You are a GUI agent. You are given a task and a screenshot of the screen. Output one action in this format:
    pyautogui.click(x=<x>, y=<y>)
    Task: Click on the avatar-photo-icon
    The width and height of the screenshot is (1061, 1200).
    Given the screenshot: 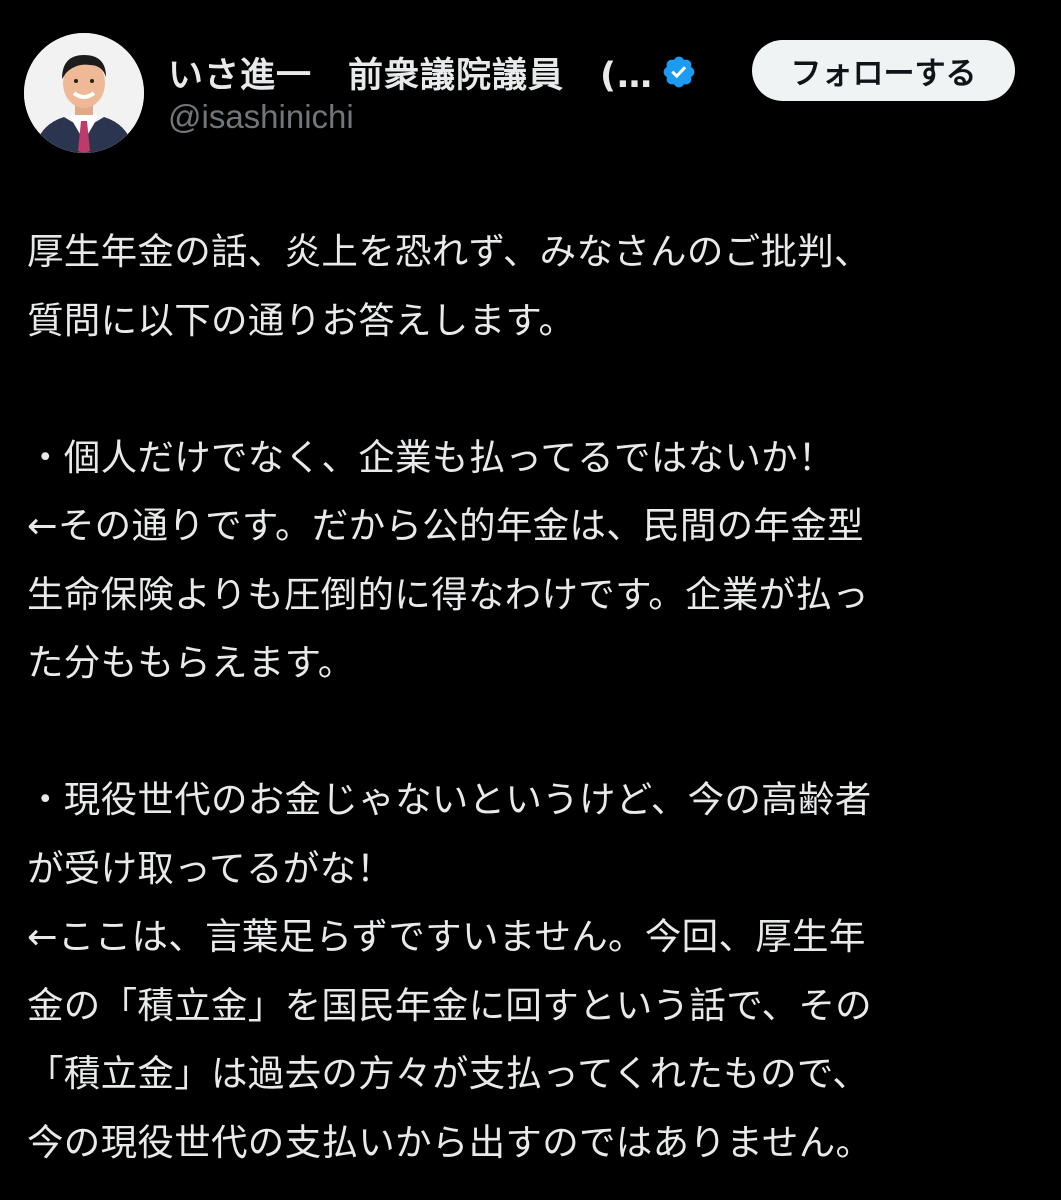 What is the action you would take?
    pyautogui.click(x=84, y=93)
    